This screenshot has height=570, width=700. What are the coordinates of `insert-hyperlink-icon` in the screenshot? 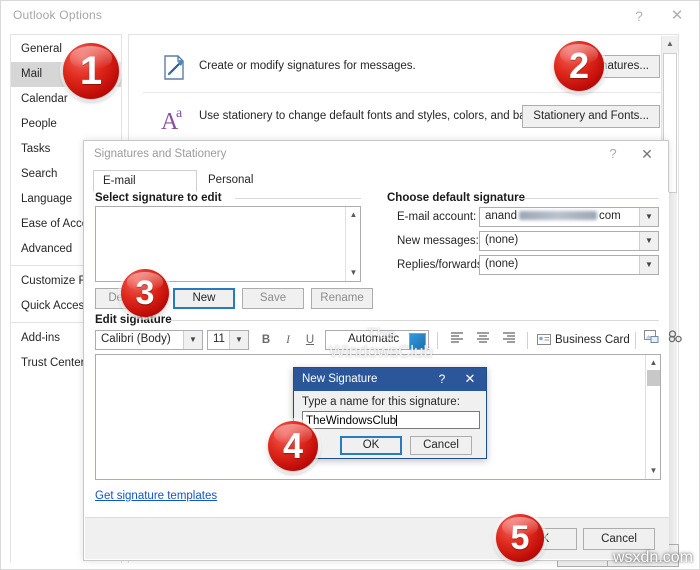 It's located at (675, 340).